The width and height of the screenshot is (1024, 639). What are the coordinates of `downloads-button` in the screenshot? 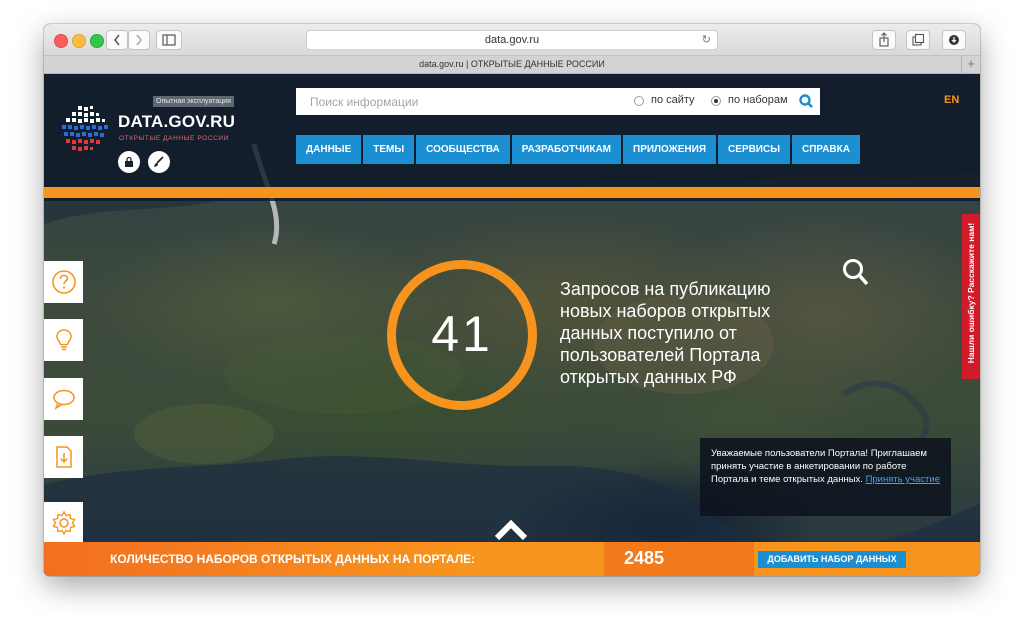 It's located at (954, 40).